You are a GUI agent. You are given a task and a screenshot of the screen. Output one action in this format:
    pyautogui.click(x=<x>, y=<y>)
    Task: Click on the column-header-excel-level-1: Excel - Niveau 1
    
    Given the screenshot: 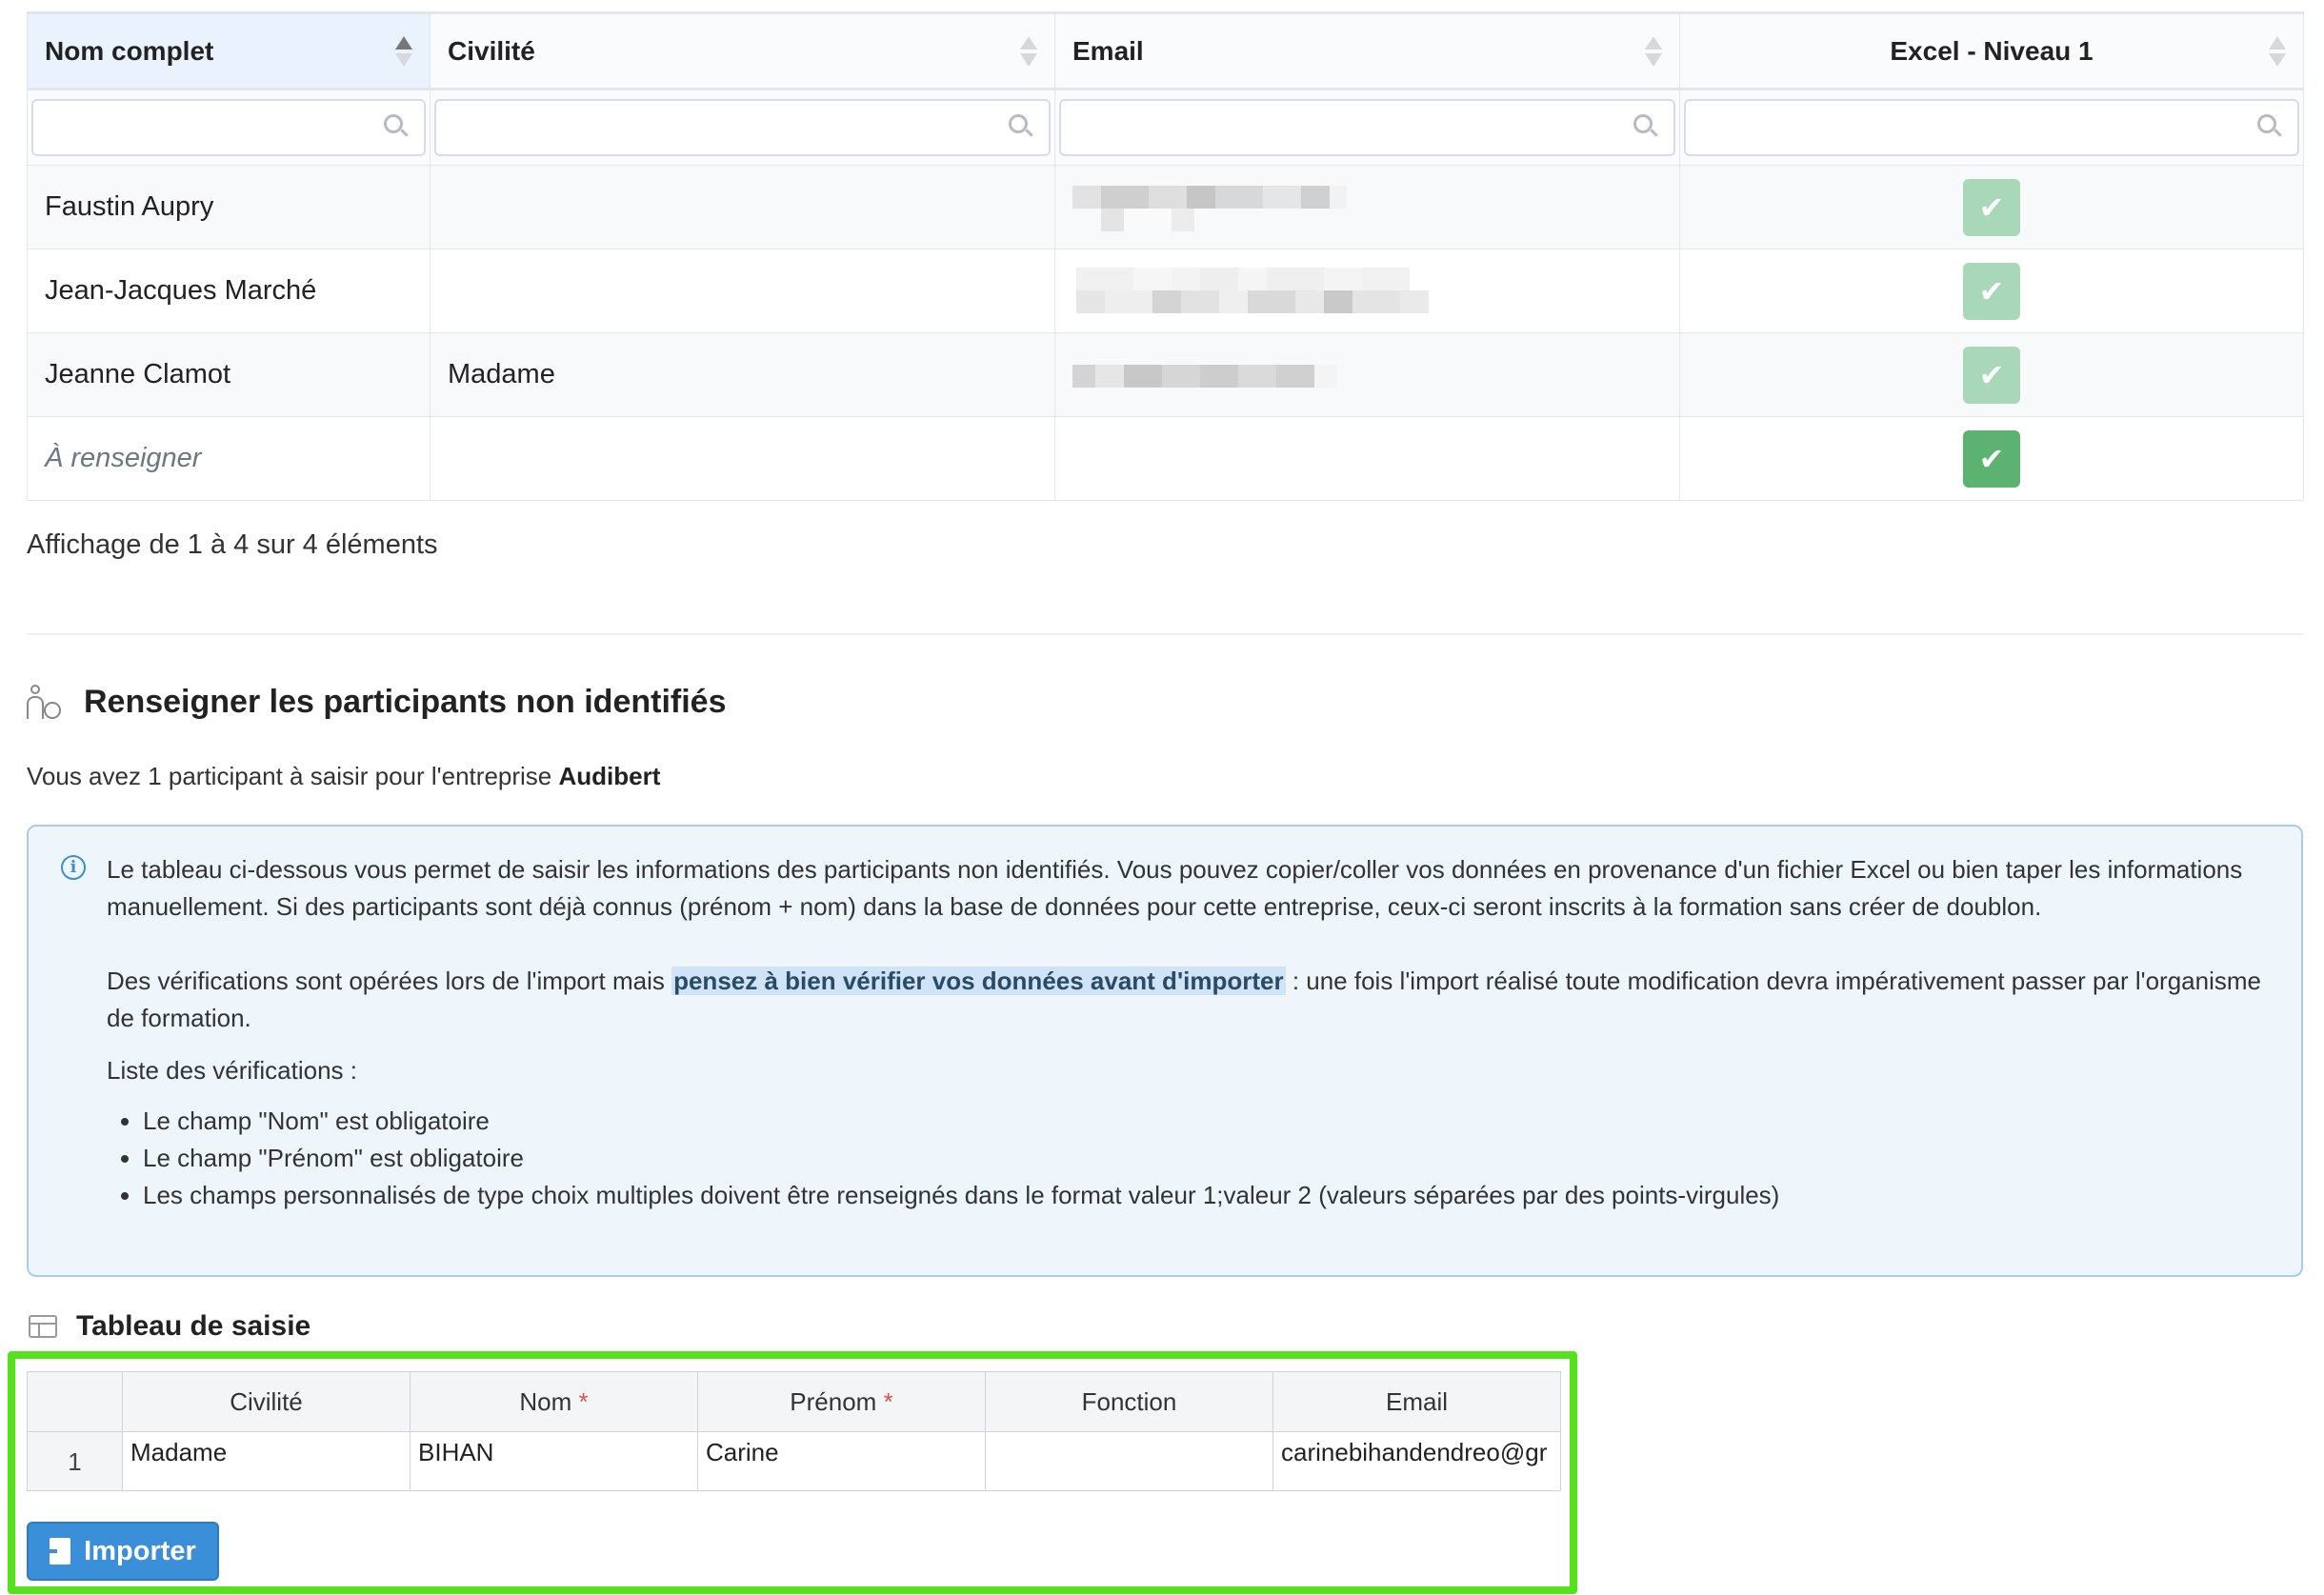 What is the action you would take?
    pyautogui.click(x=1991, y=50)
    